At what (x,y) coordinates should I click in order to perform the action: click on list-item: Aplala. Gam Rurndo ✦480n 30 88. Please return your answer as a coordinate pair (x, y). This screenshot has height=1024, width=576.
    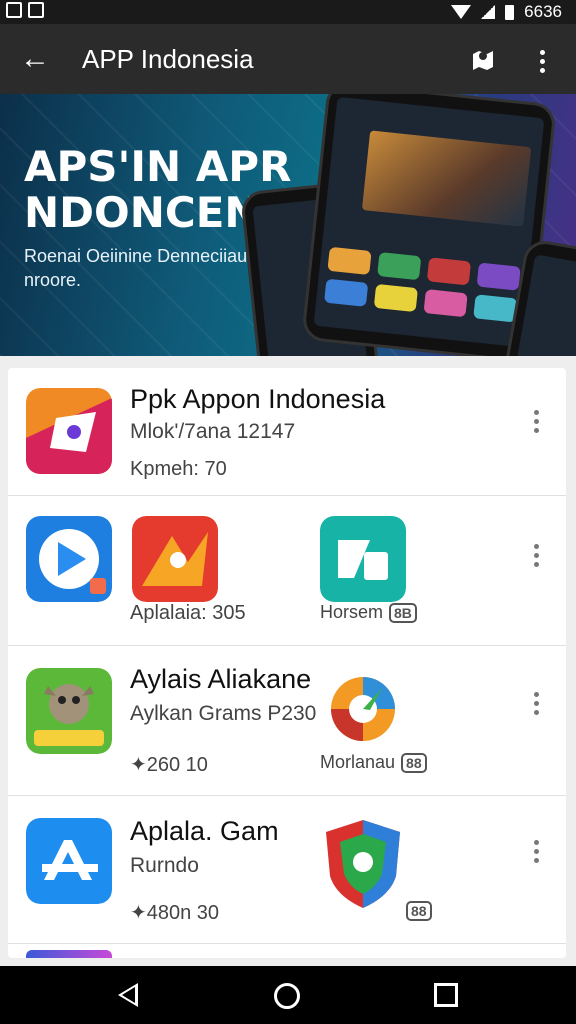
    Looking at the image, I should click on (287, 870).